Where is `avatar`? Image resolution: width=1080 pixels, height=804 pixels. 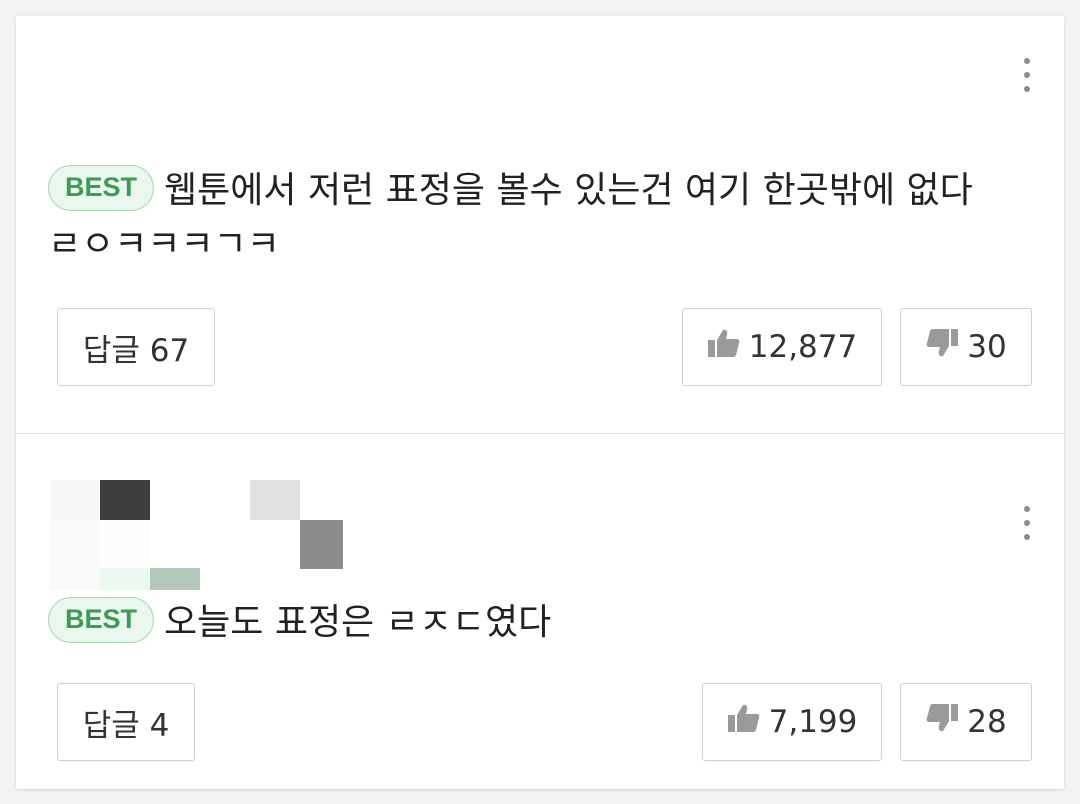
avatar is located at coordinates (200, 536).